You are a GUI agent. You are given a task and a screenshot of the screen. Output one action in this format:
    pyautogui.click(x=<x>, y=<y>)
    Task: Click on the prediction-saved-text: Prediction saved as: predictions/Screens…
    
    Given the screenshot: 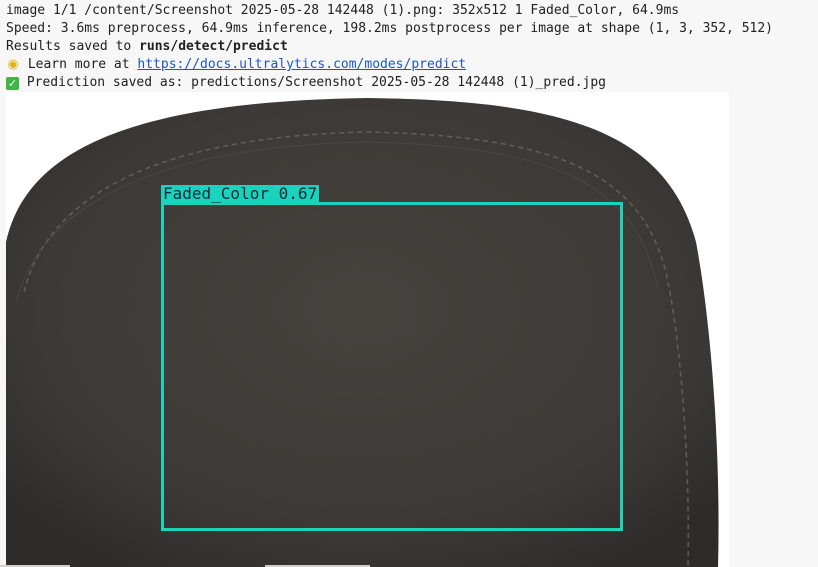 What is the action you would take?
    pyautogui.click(x=312, y=82)
    